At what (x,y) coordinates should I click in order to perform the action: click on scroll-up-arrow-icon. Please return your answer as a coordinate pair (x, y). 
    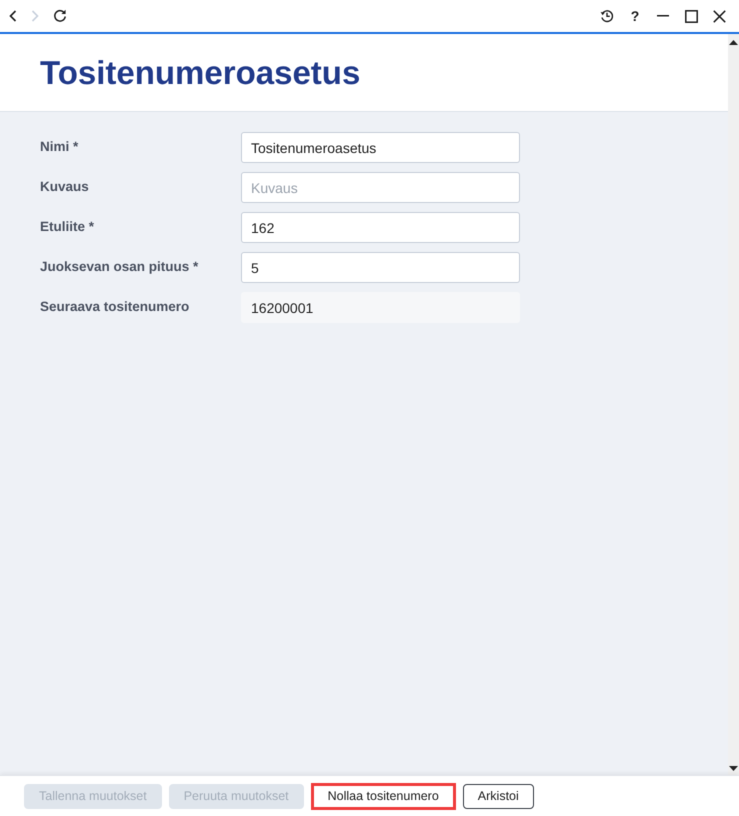
    Looking at the image, I should click on (733, 42).